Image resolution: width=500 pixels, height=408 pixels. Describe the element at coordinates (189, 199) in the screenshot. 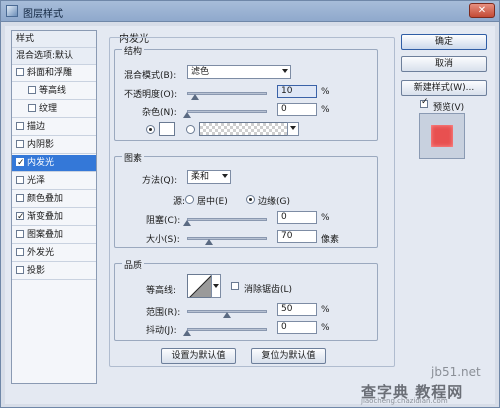

I see `source-center-radio` at that location.